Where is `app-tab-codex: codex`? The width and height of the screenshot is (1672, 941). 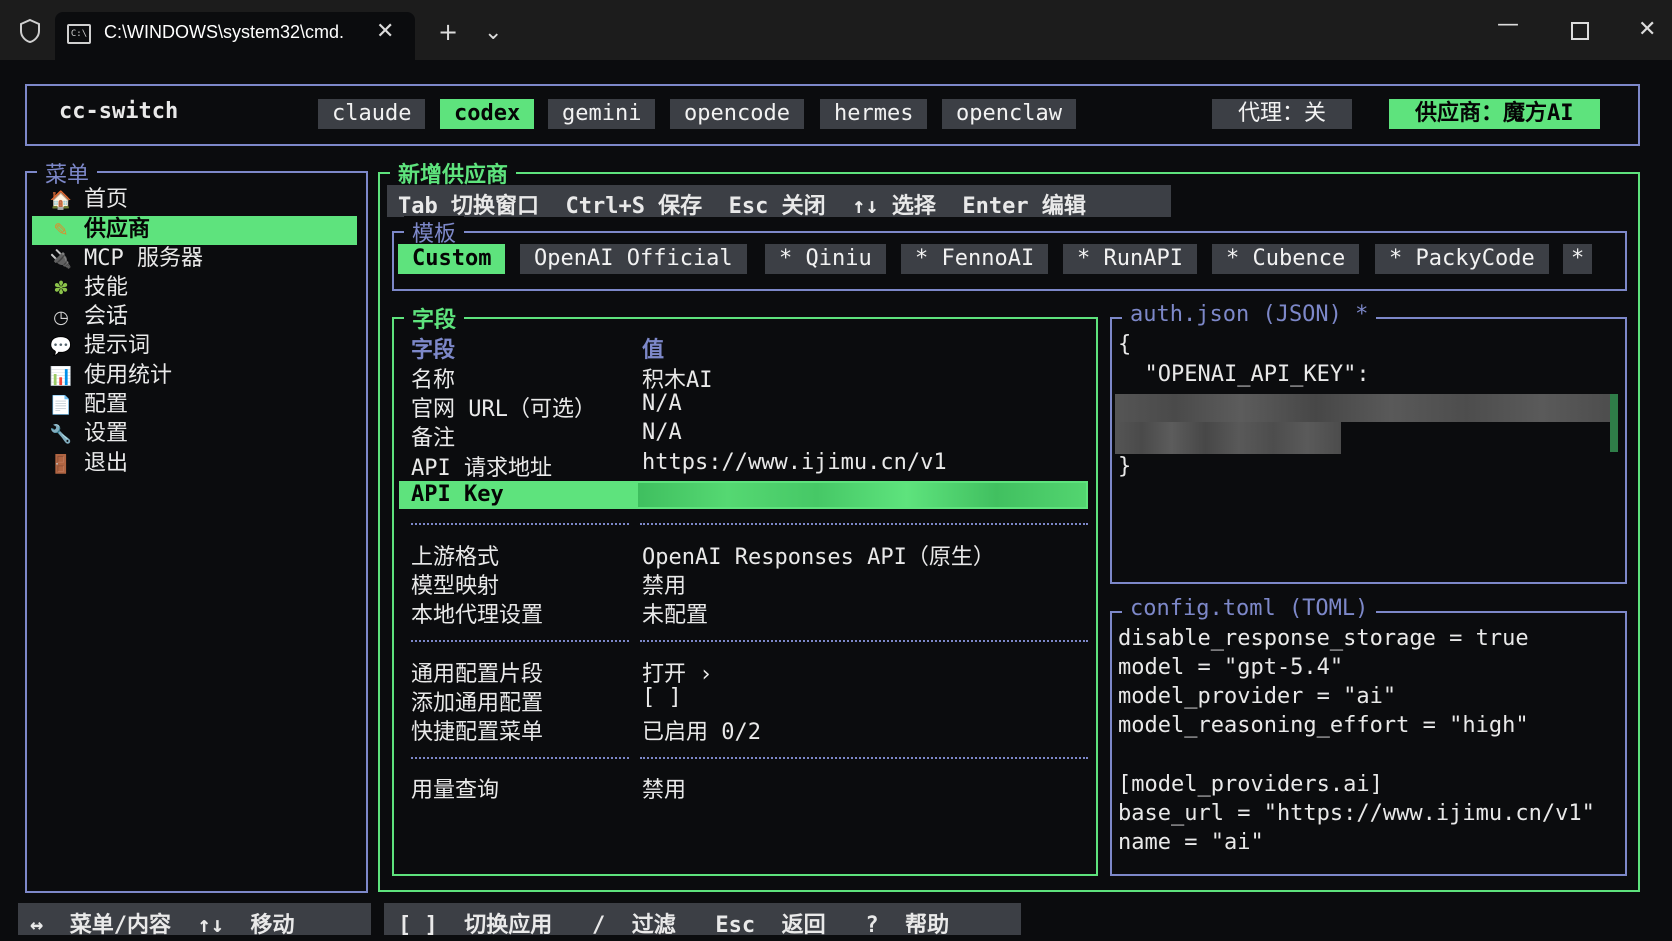 app-tab-codex: codex is located at coordinates (487, 114).